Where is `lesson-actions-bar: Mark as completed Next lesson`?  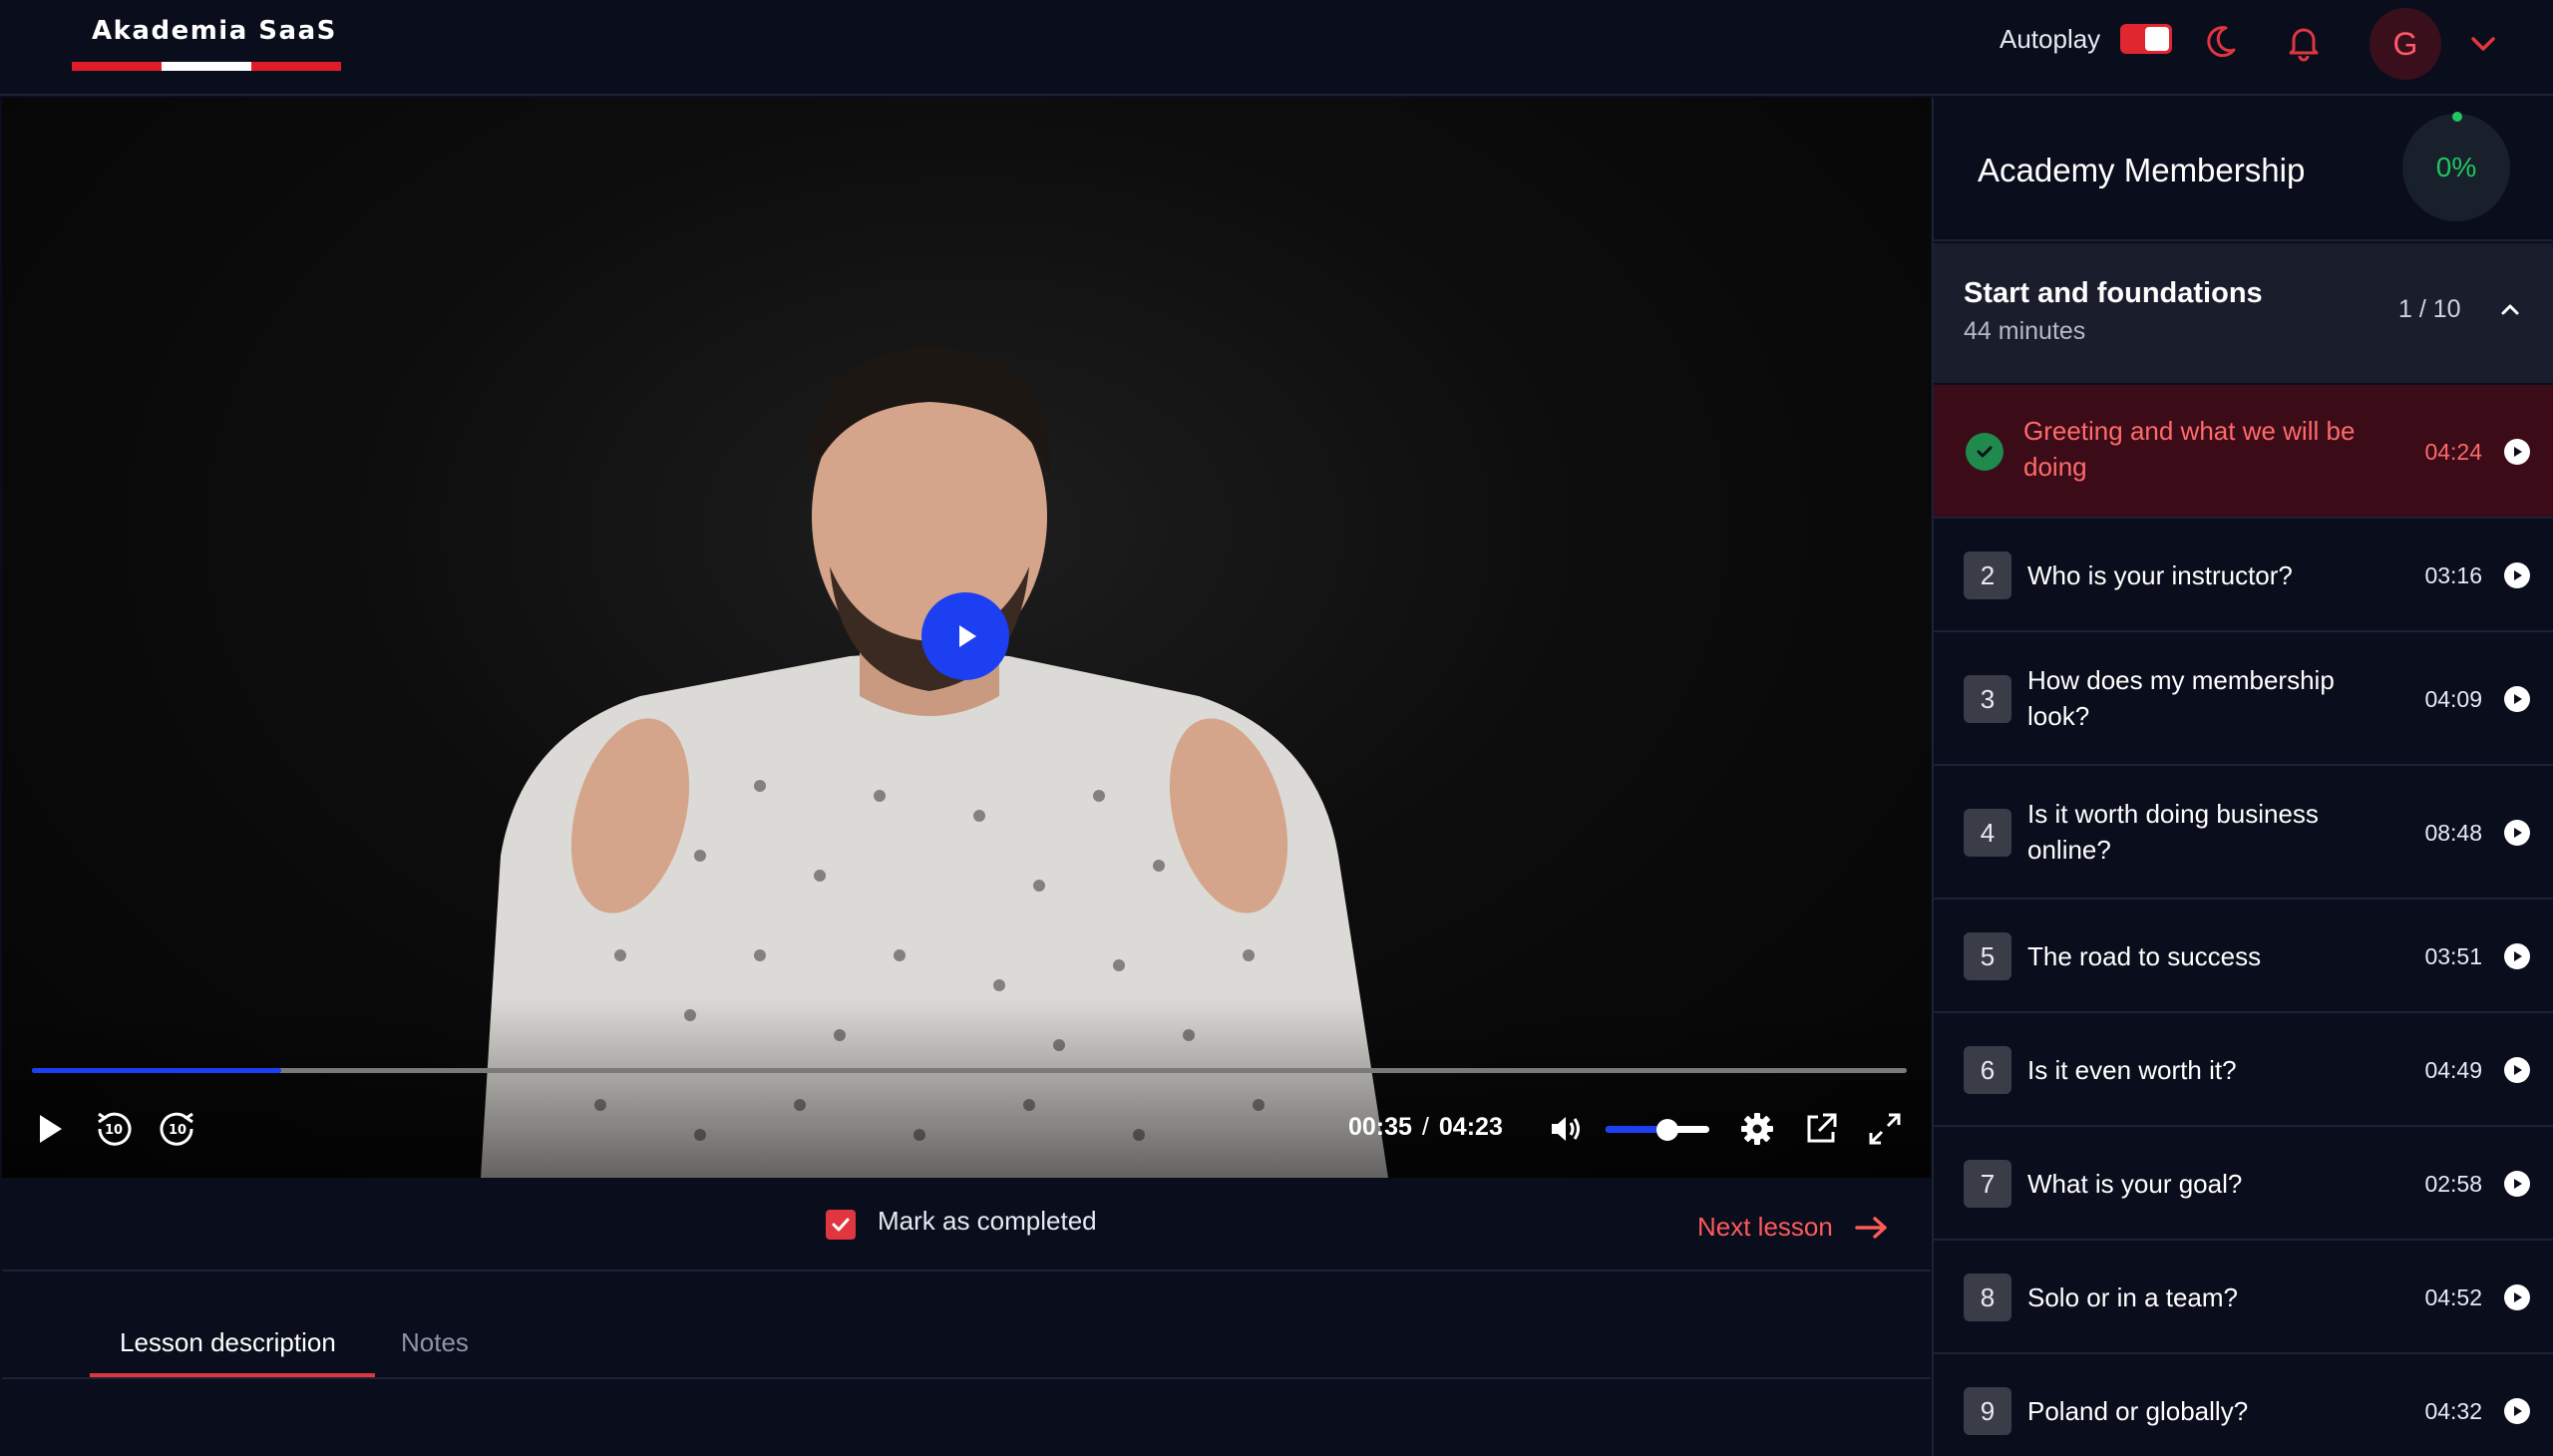
lesson-actions-bar: Mark as completed Next lesson is located at coordinates (967, 1226).